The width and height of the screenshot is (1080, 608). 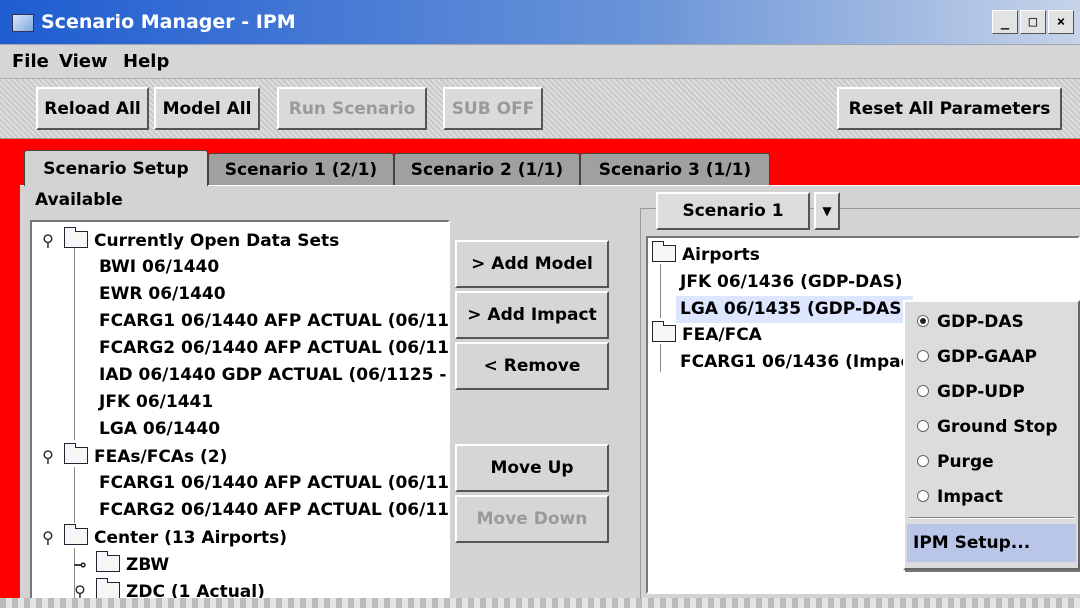 I want to click on tree-item: JFK 06/1441, so click(x=156, y=402).